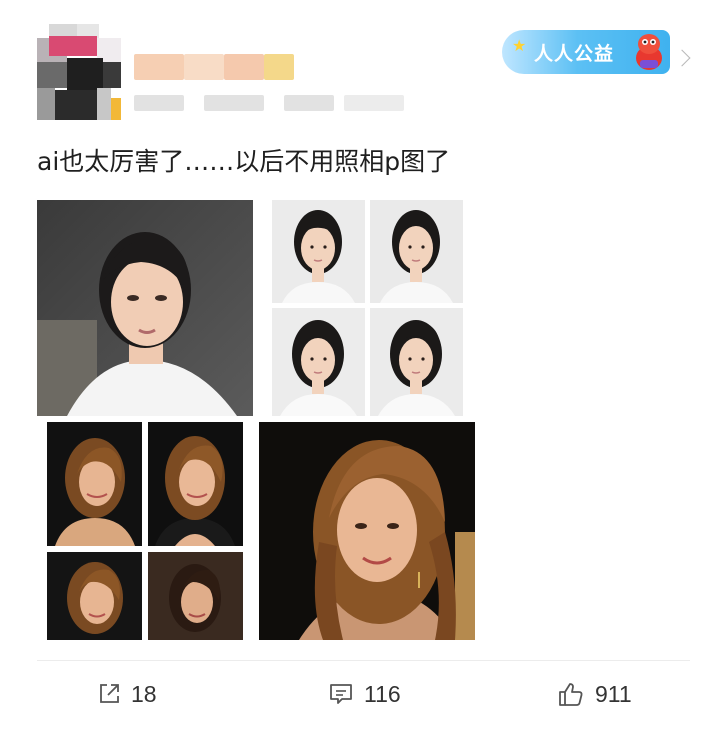  Describe the element at coordinates (127, 694) in the screenshot. I see `repost-button: 18` at that location.